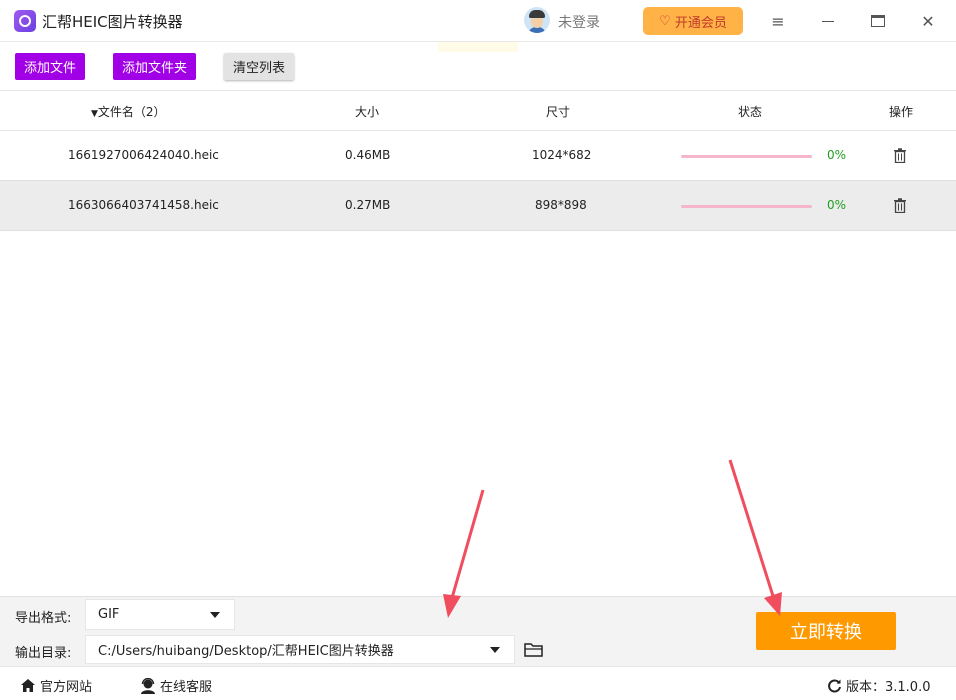 The height and width of the screenshot is (700, 956). What do you see at coordinates (878, 21) in the screenshot?
I see `maximize-icon` at bounding box center [878, 21].